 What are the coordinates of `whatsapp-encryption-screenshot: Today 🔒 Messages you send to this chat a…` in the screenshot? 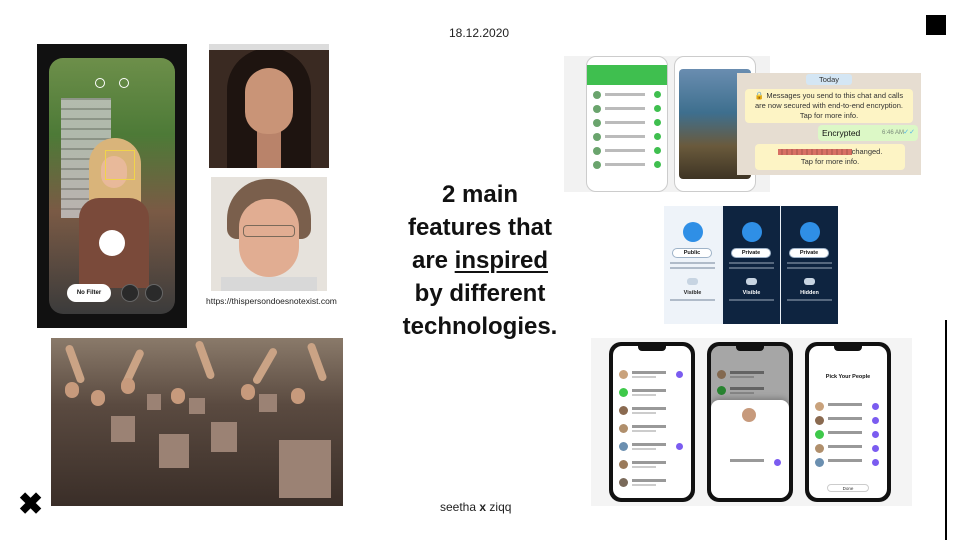 It's located at (829, 124).